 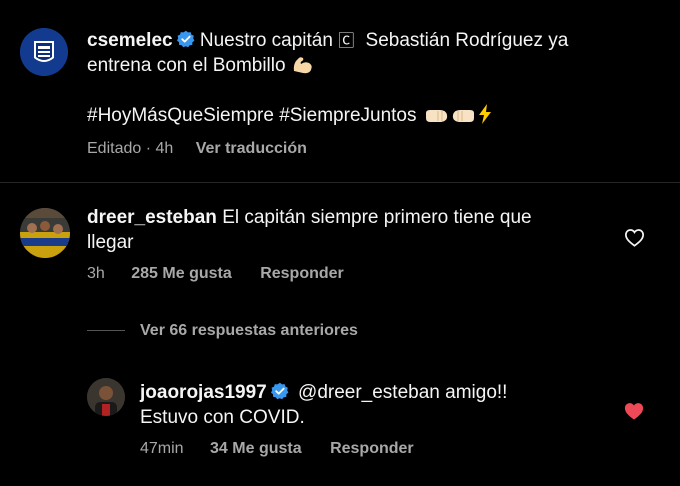 What do you see at coordinates (162, 448) in the screenshot?
I see `reply-time: 47min` at bounding box center [162, 448].